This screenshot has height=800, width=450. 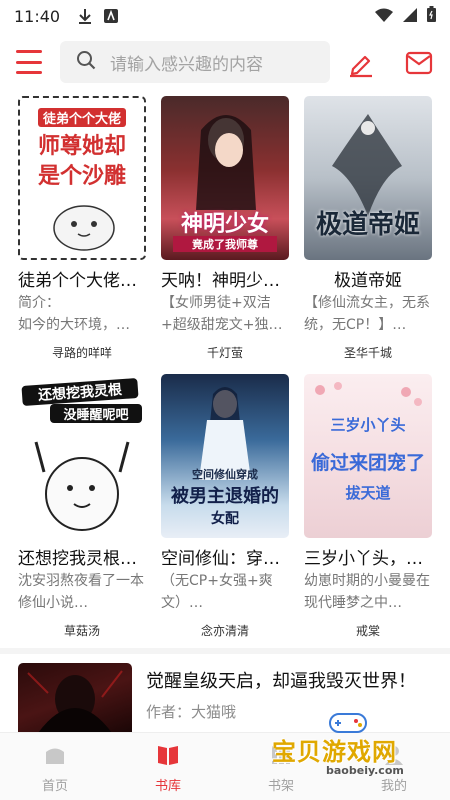 I want to click on nav-library: 书库, so click(x=168, y=766).